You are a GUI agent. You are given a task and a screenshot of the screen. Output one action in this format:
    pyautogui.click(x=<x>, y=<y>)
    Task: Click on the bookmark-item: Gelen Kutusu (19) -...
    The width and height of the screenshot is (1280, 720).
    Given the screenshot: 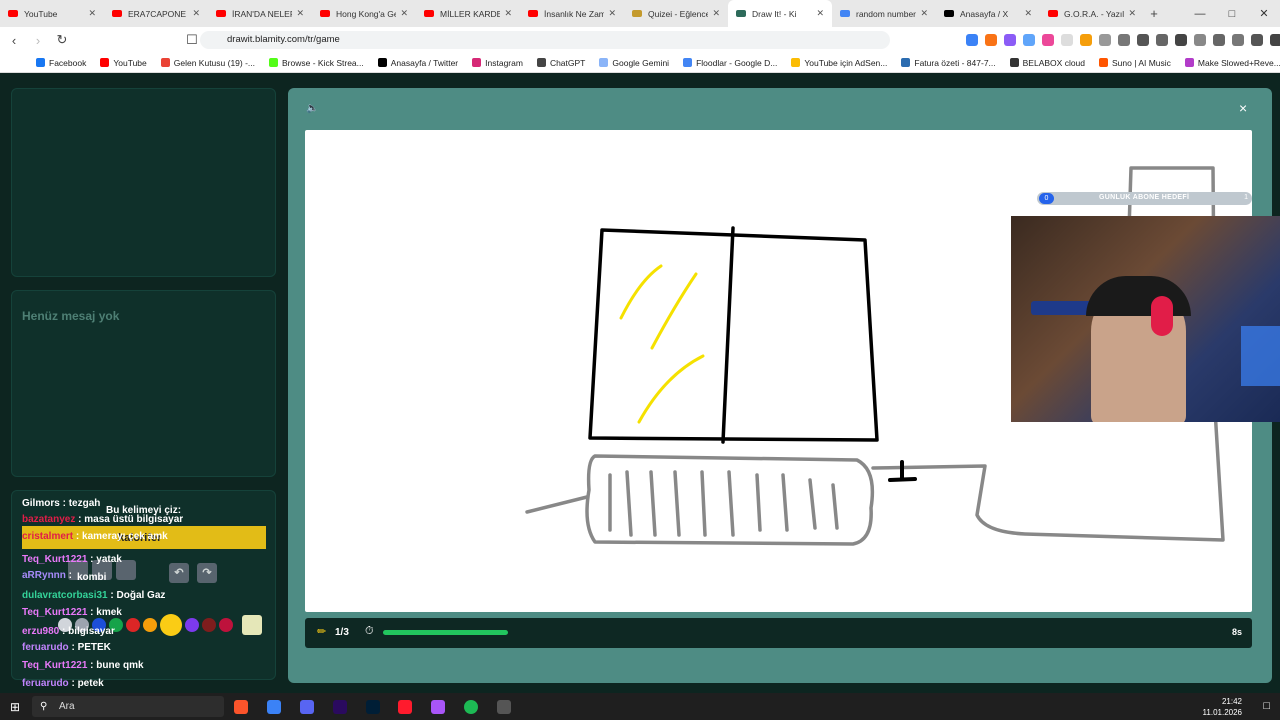 What is the action you would take?
    pyautogui.click(x=207, y=63)
    